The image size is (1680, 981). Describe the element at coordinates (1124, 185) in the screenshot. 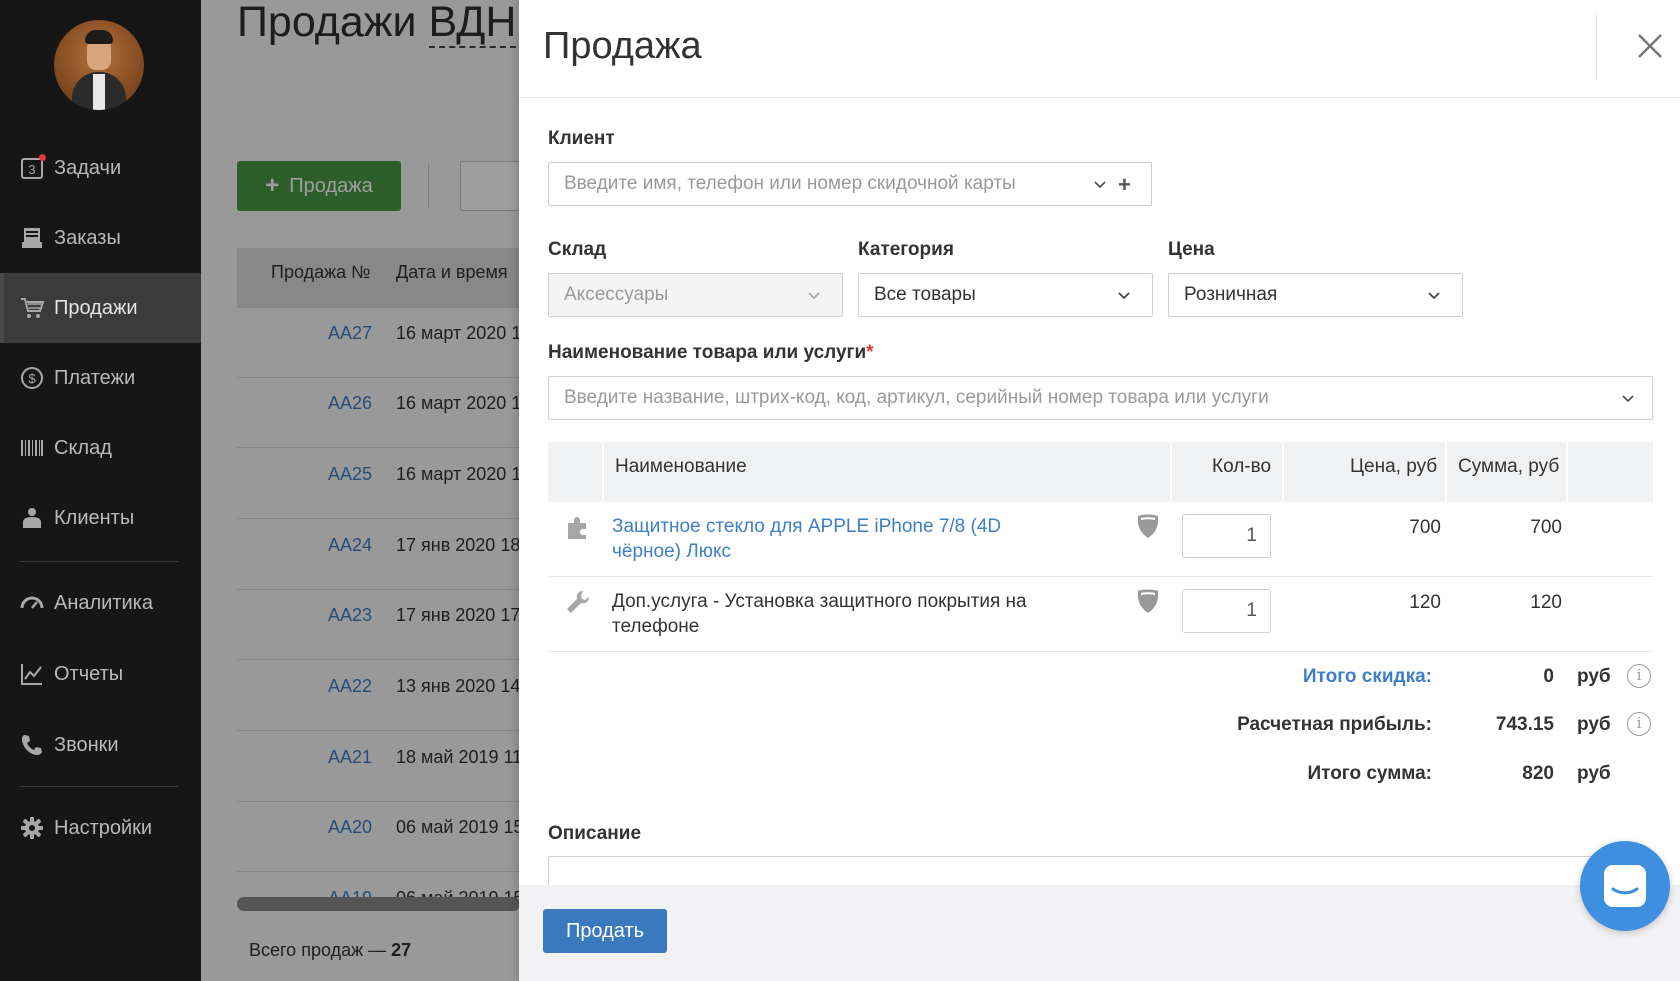

I see `add-client-icon: +` at that location.